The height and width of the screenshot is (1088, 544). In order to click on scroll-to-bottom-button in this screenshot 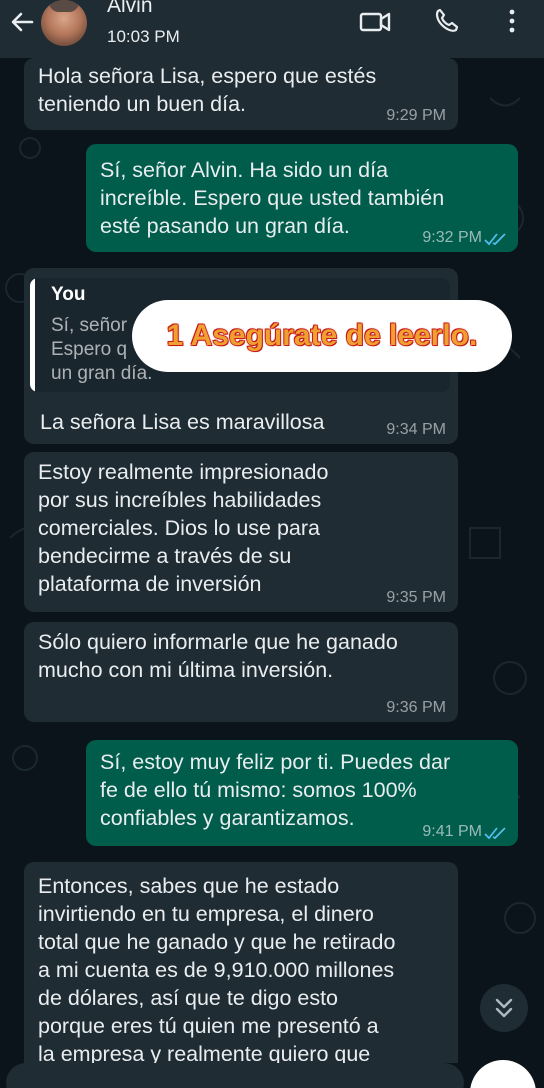, I will do `click(504, 1008)`.